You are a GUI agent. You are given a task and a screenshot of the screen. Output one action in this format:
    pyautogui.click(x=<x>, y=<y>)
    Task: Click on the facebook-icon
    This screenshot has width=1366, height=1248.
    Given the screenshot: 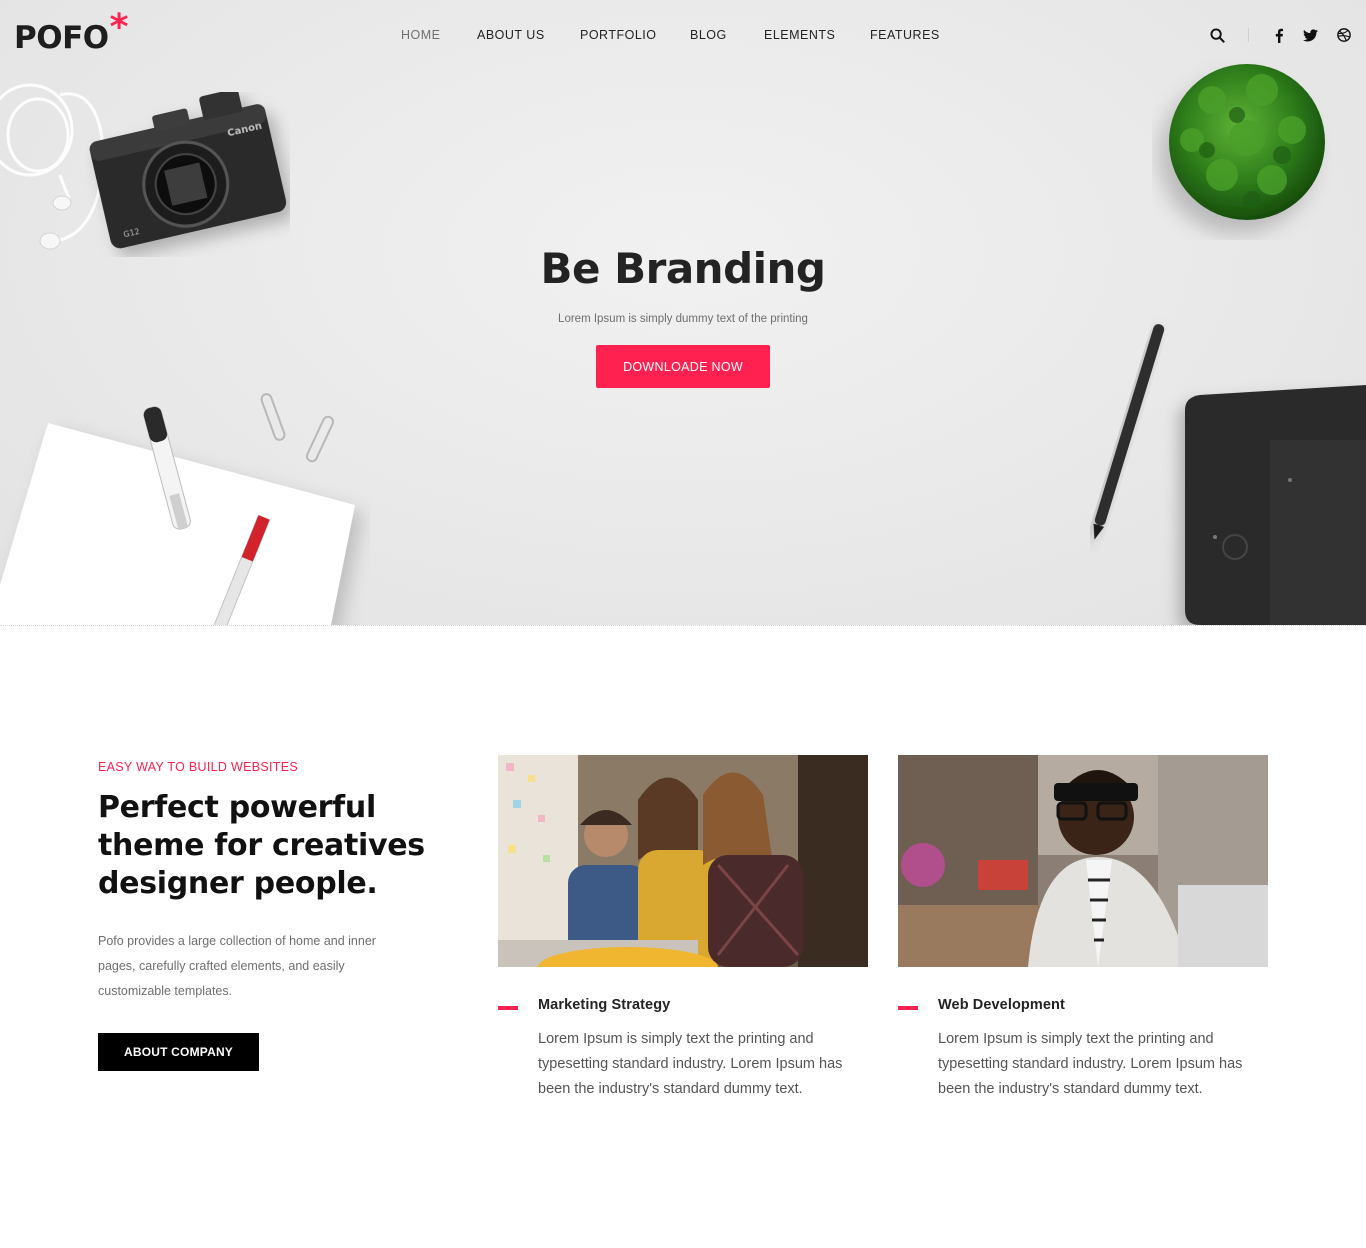 What is the action you would take?
    pyautogui.click(x=1279, y=35)
    